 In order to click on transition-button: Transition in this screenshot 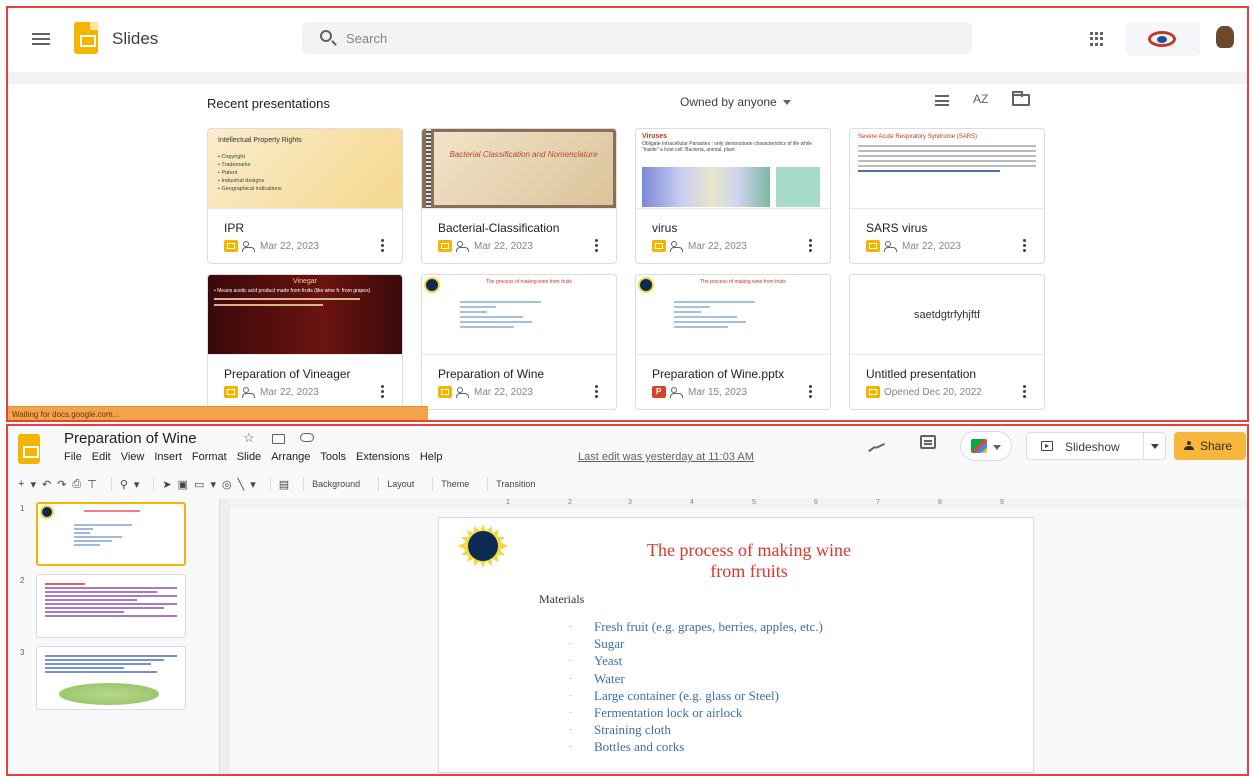, I will do `click(515, 484)`.